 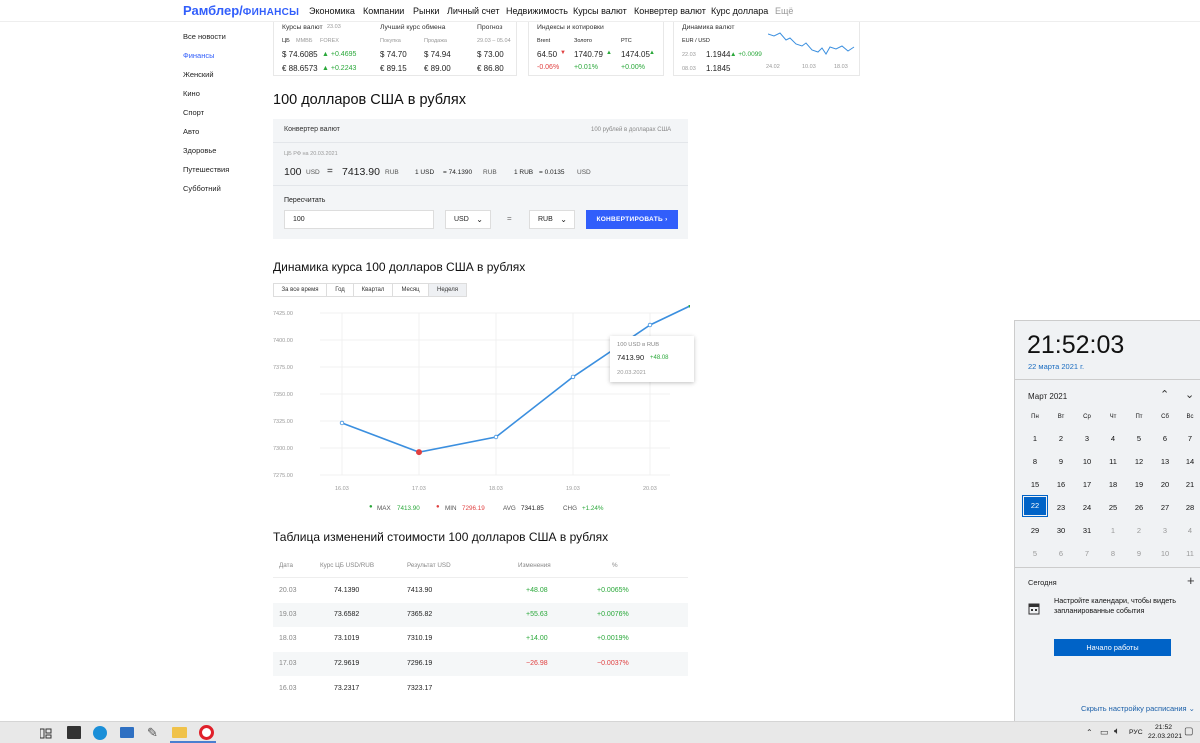 What do you see at coordinates (1188, 731) in the screenshot?
I see `notification-icon: ▢` at bounding box center [1188, 731].